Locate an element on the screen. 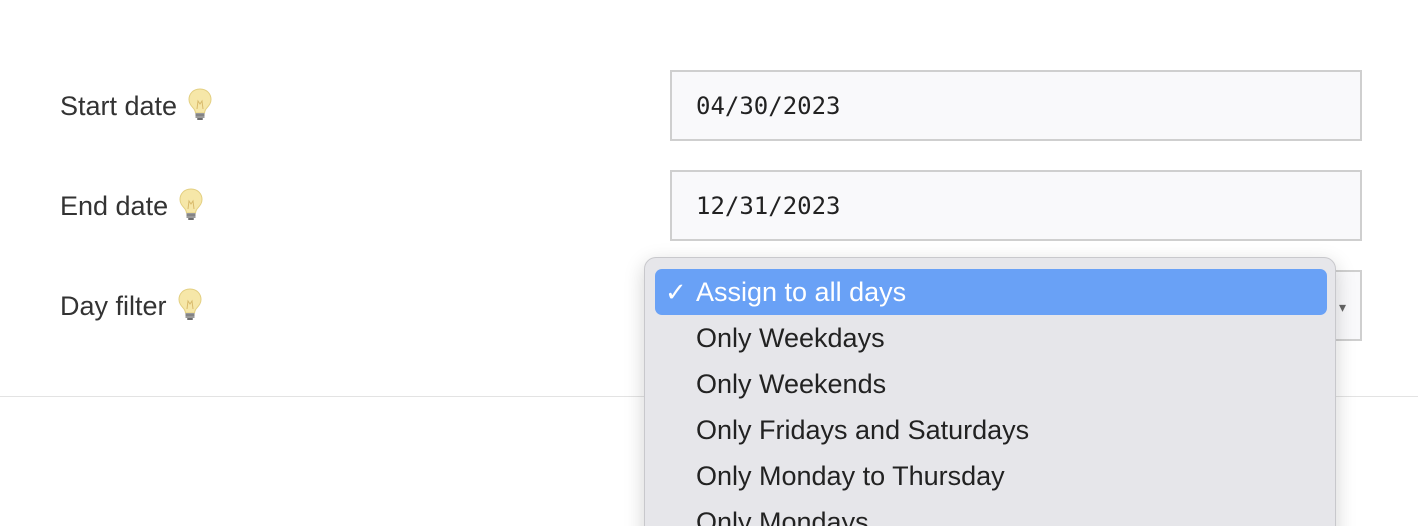  start-date-row: Start date 04/30/2023 is located at coordinates (709, 106).